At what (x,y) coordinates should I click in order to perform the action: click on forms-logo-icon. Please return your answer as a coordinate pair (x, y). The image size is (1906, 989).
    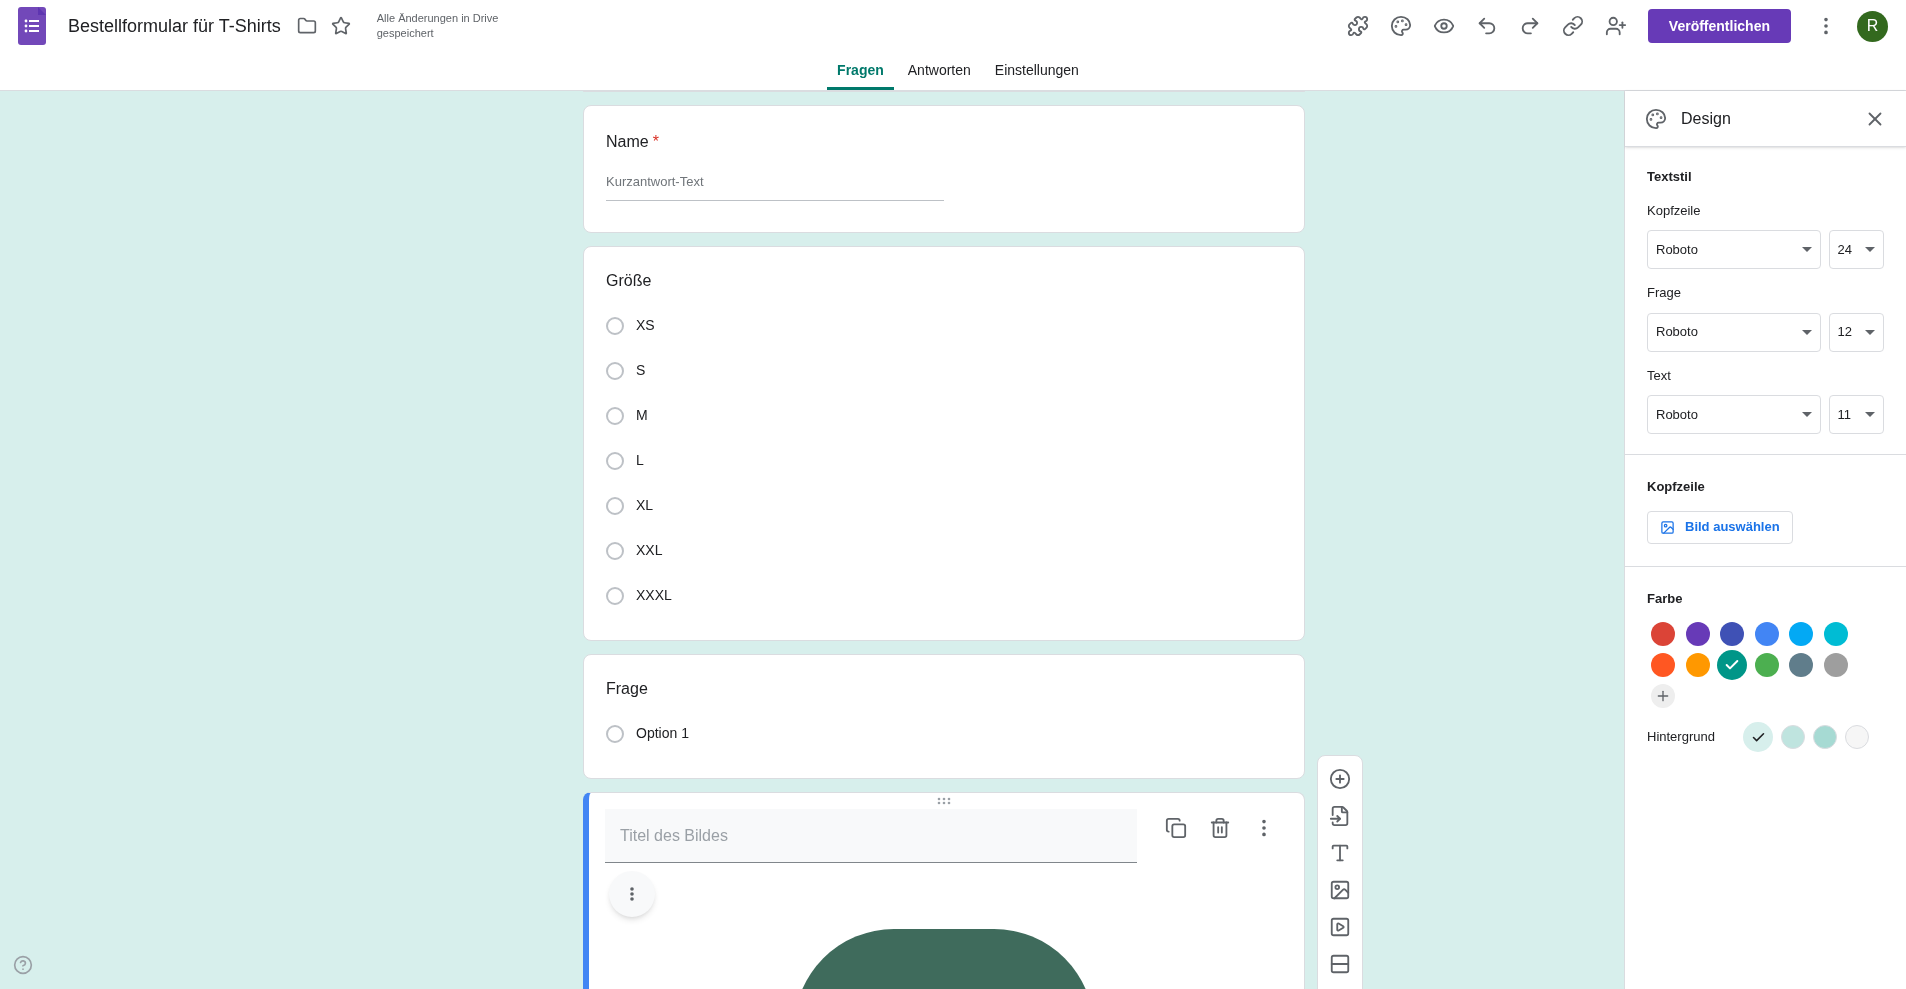
    Looking at the image, I should click on (32, 26).